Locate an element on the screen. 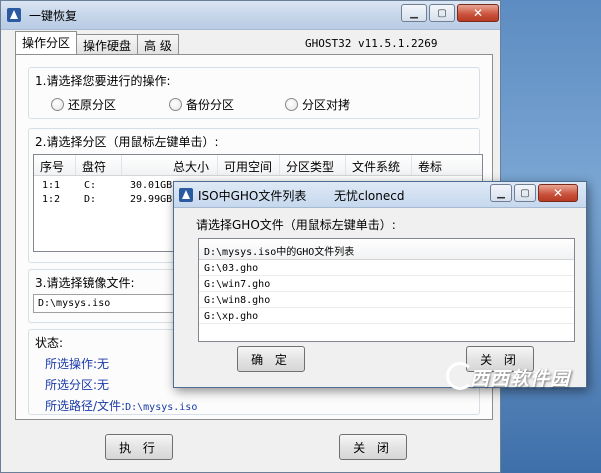 This screenshot has height=473, width=601. status-title: 状态: is located at coordinates (49, 343).